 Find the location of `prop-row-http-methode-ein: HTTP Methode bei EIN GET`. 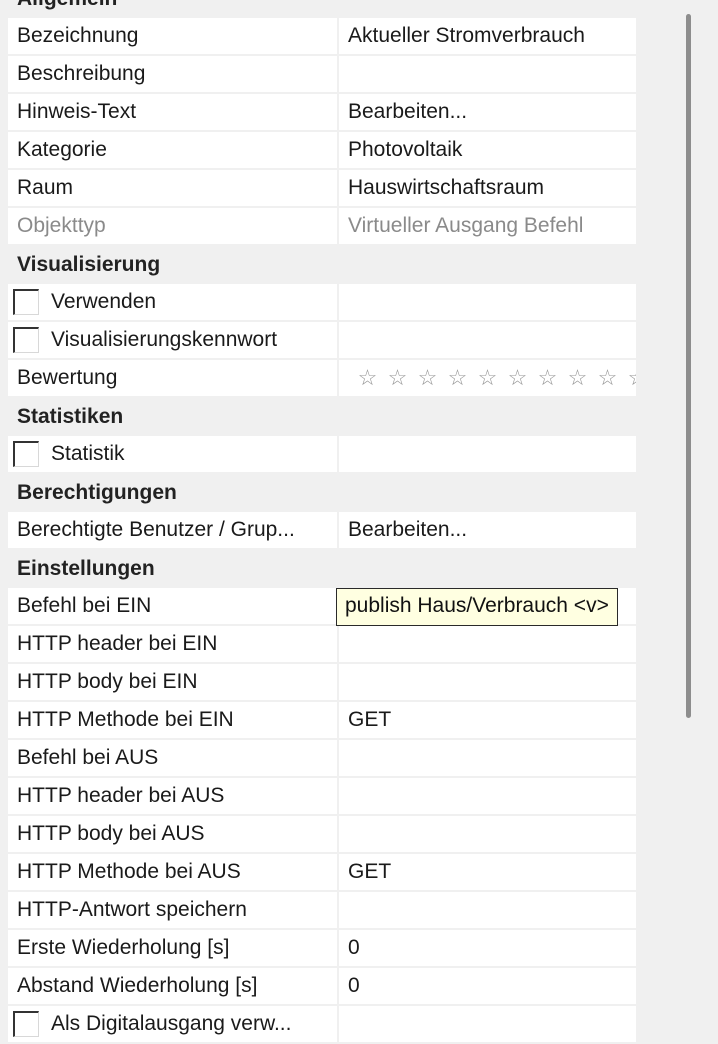

prop-row-http-methode-ein: HTTP Methode bei EIN GET is located at coordinates (322, 721).